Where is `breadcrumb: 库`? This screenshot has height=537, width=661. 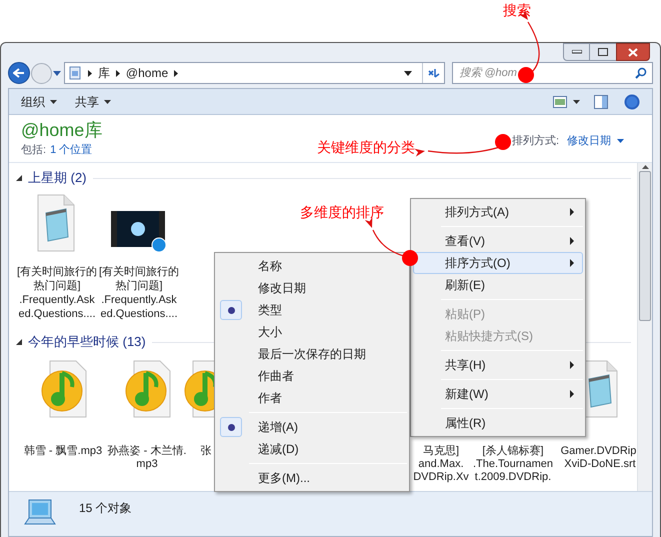 breadcrumb: 库 is located at coordinates (104, 73).